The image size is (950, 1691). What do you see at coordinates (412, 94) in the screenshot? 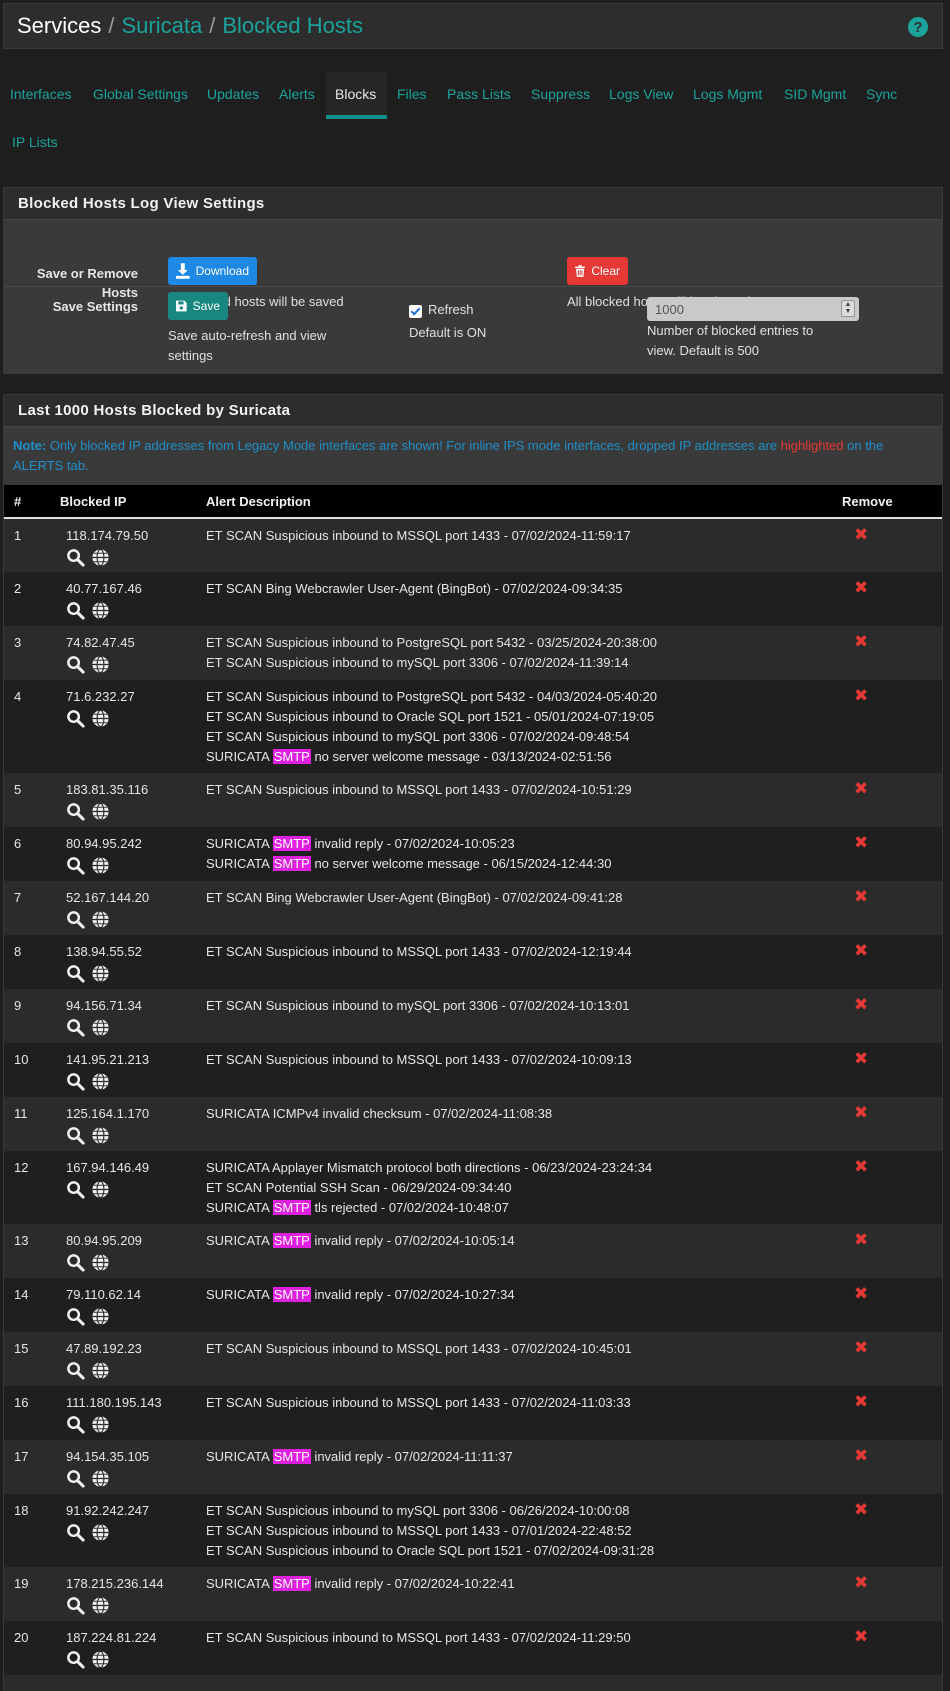
I see `tab-files: Files` at bounding box center [412, 94].